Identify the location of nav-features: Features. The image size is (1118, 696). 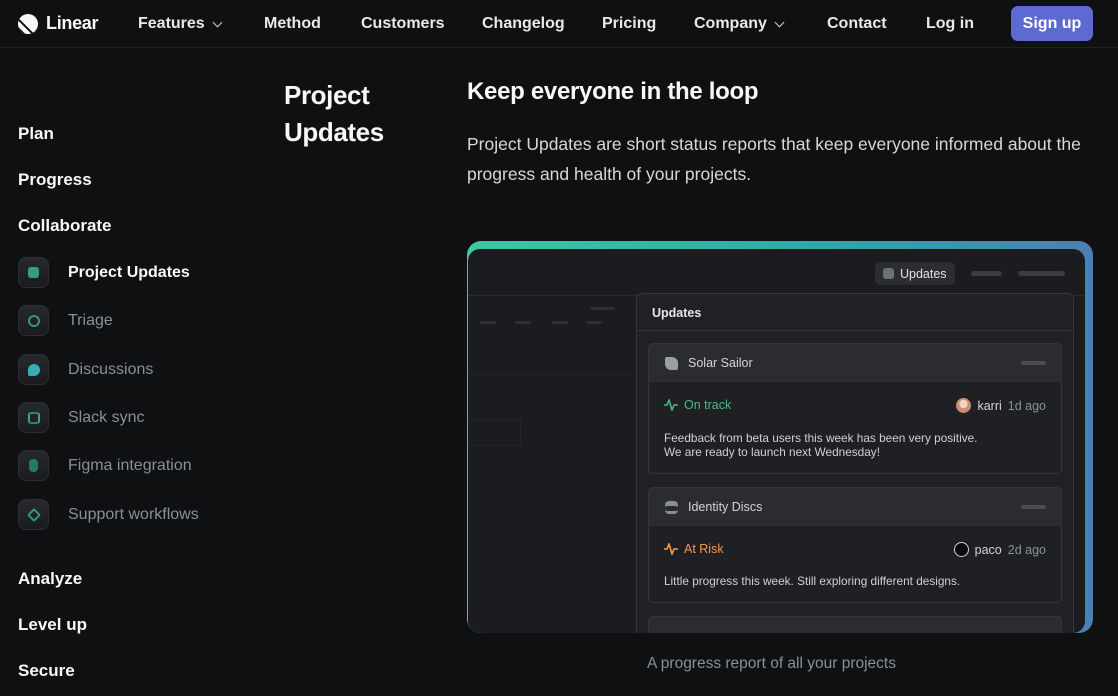
(180, 24).